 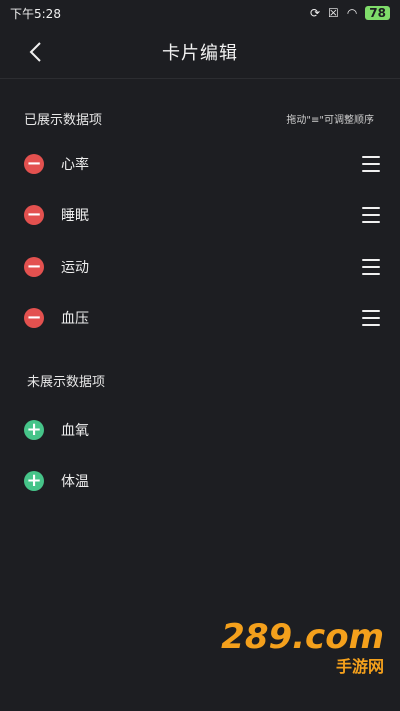 I want to click on sim-icon: ☒, so click(x=333, y=13).